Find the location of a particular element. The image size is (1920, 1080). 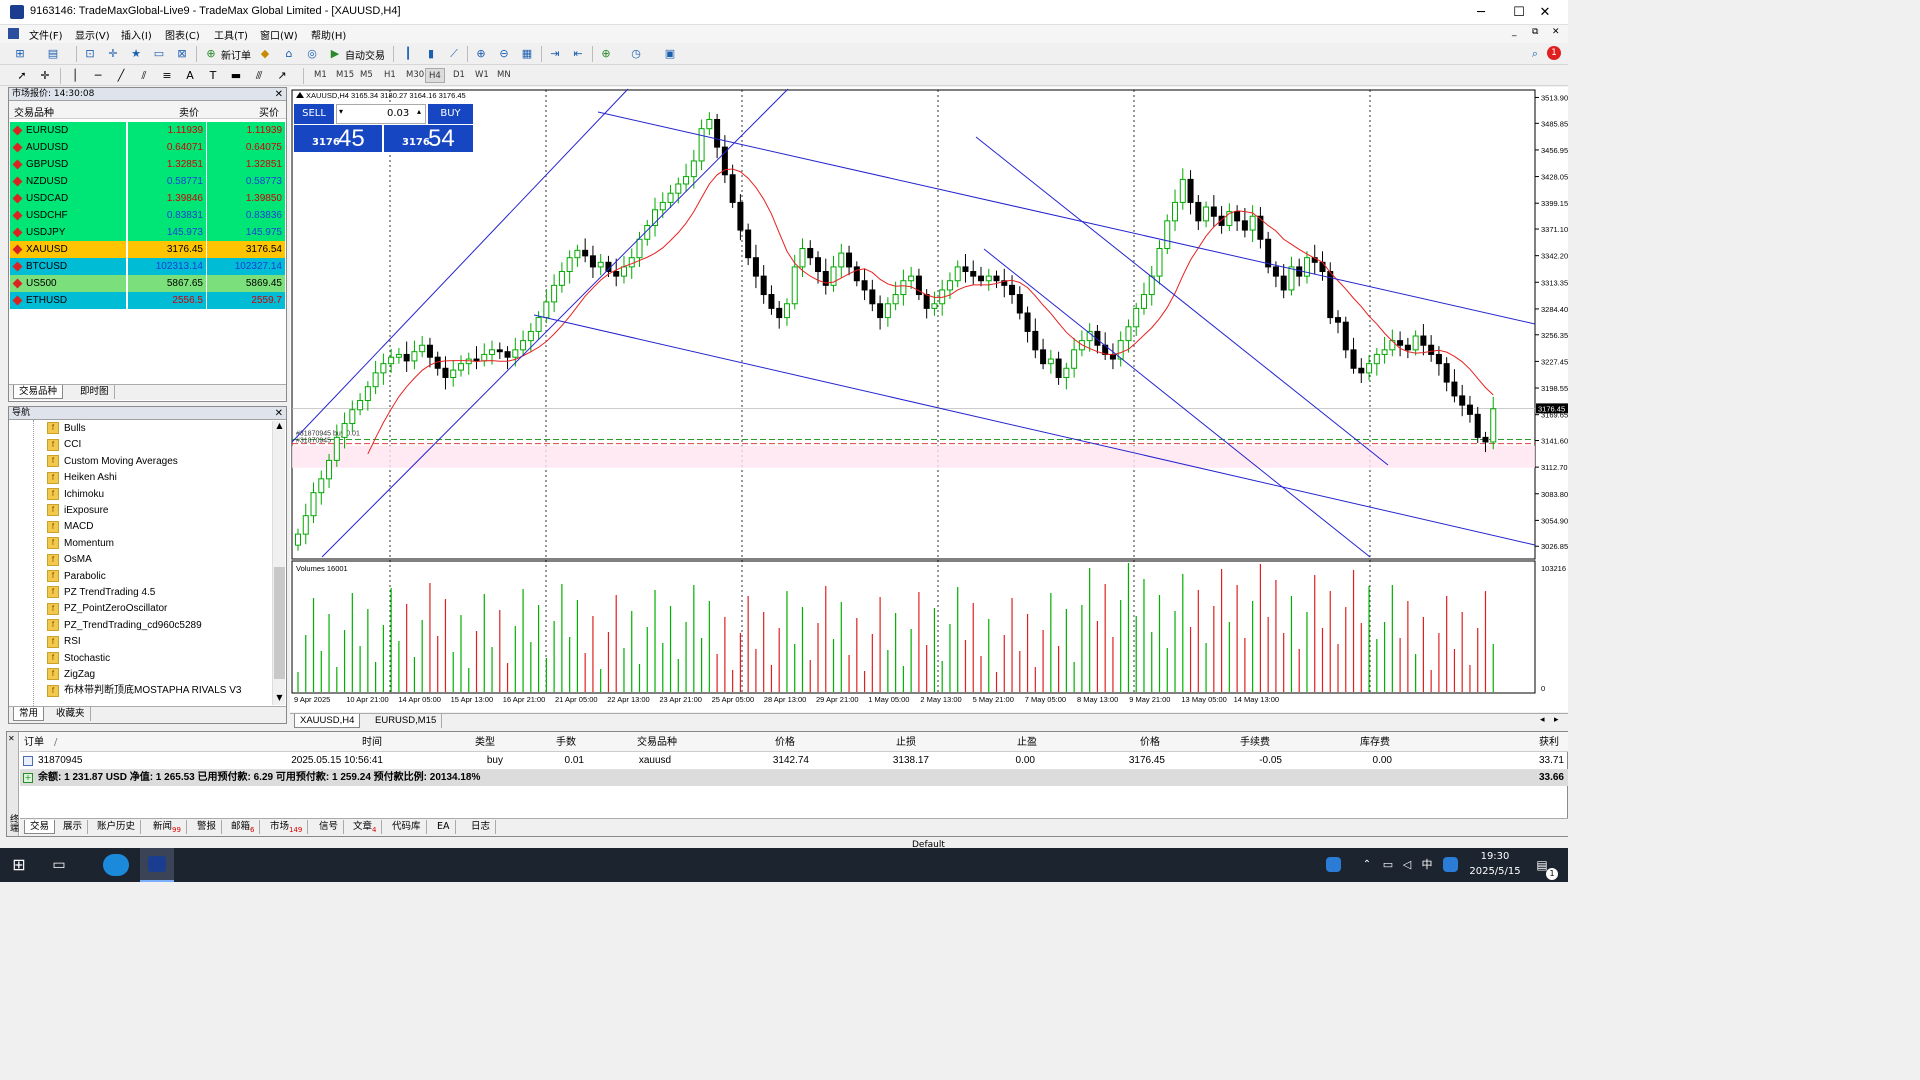

col-profit: 获利 is located at coordinates (1549, 742).